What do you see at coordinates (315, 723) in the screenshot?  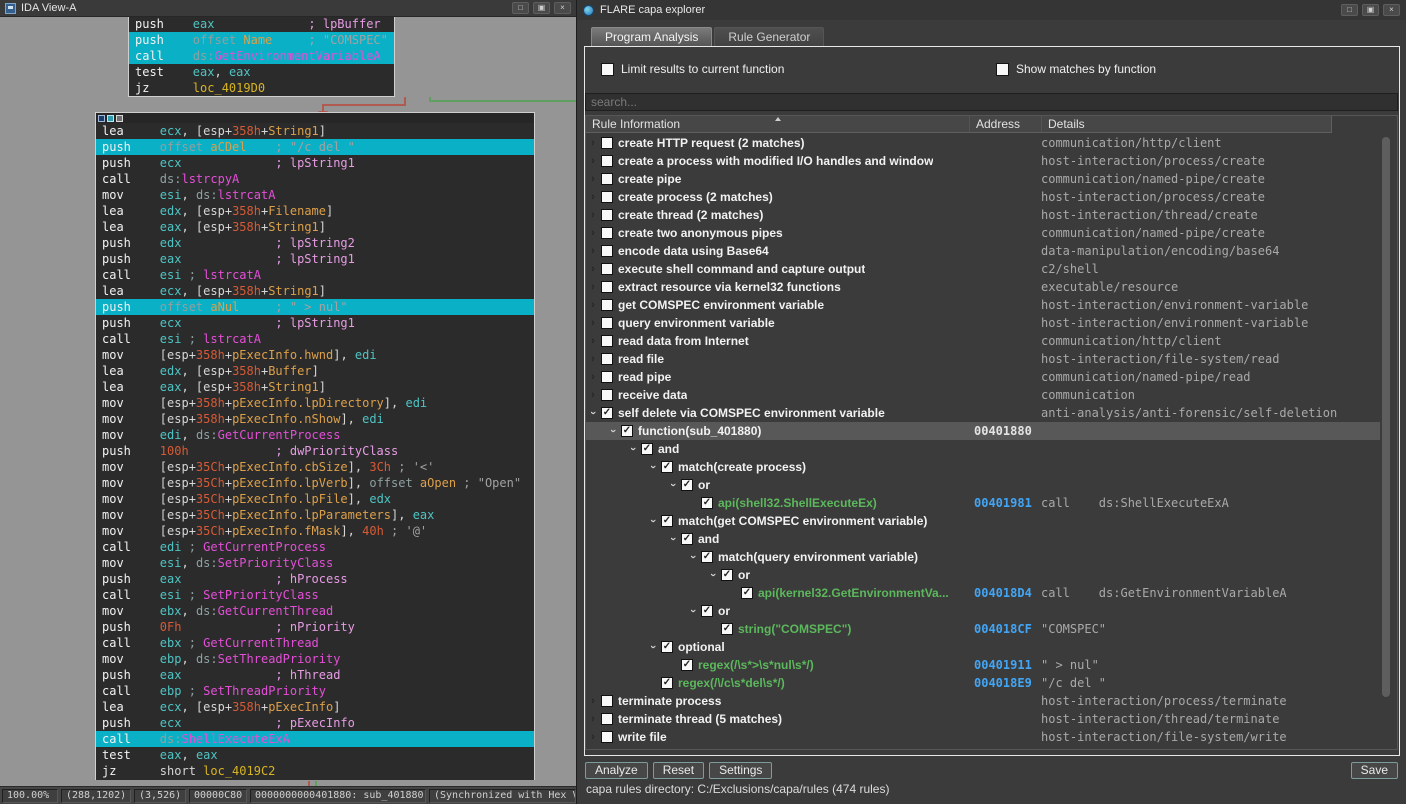 I see `asm-line: push ecx ; pExecInfo` at bounding box center [315, 723].